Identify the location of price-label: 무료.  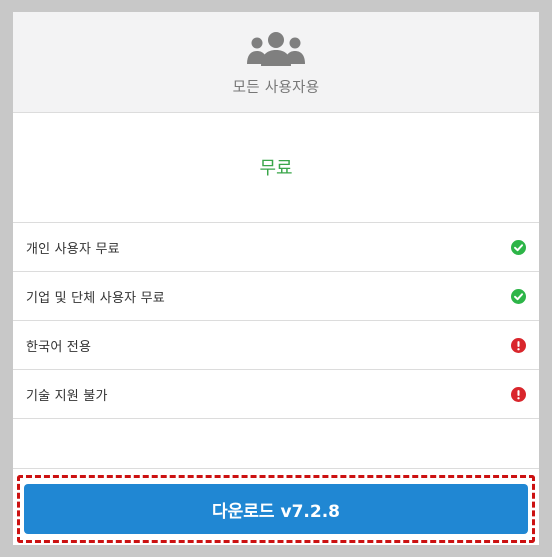
(276, 168).